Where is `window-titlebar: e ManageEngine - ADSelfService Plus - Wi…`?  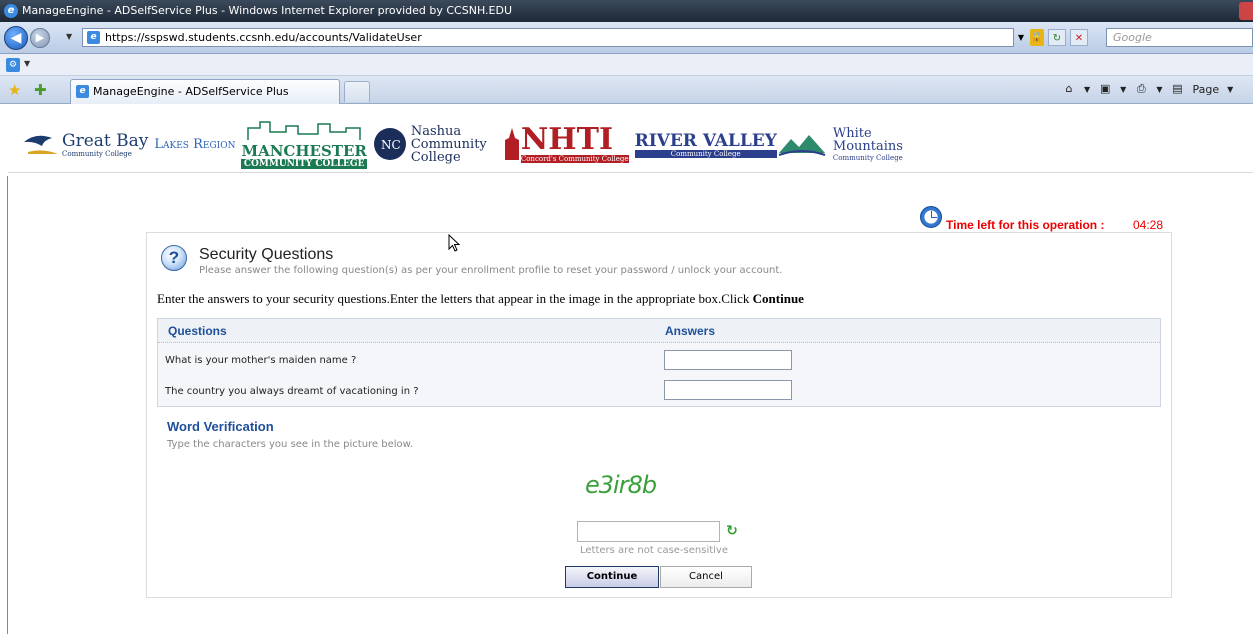
window-titlebar: e ManageEngine - ADSelfService Plus - Wi… is located at coordinates (626, 11).